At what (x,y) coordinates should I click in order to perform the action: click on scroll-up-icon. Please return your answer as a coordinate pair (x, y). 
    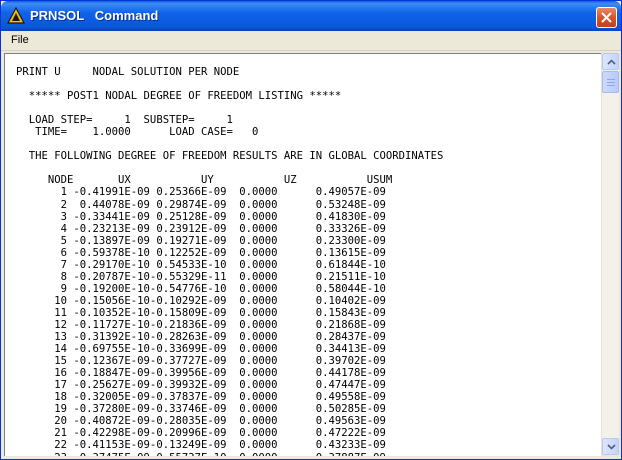
    Looking at the image, I should click on (611, 62).